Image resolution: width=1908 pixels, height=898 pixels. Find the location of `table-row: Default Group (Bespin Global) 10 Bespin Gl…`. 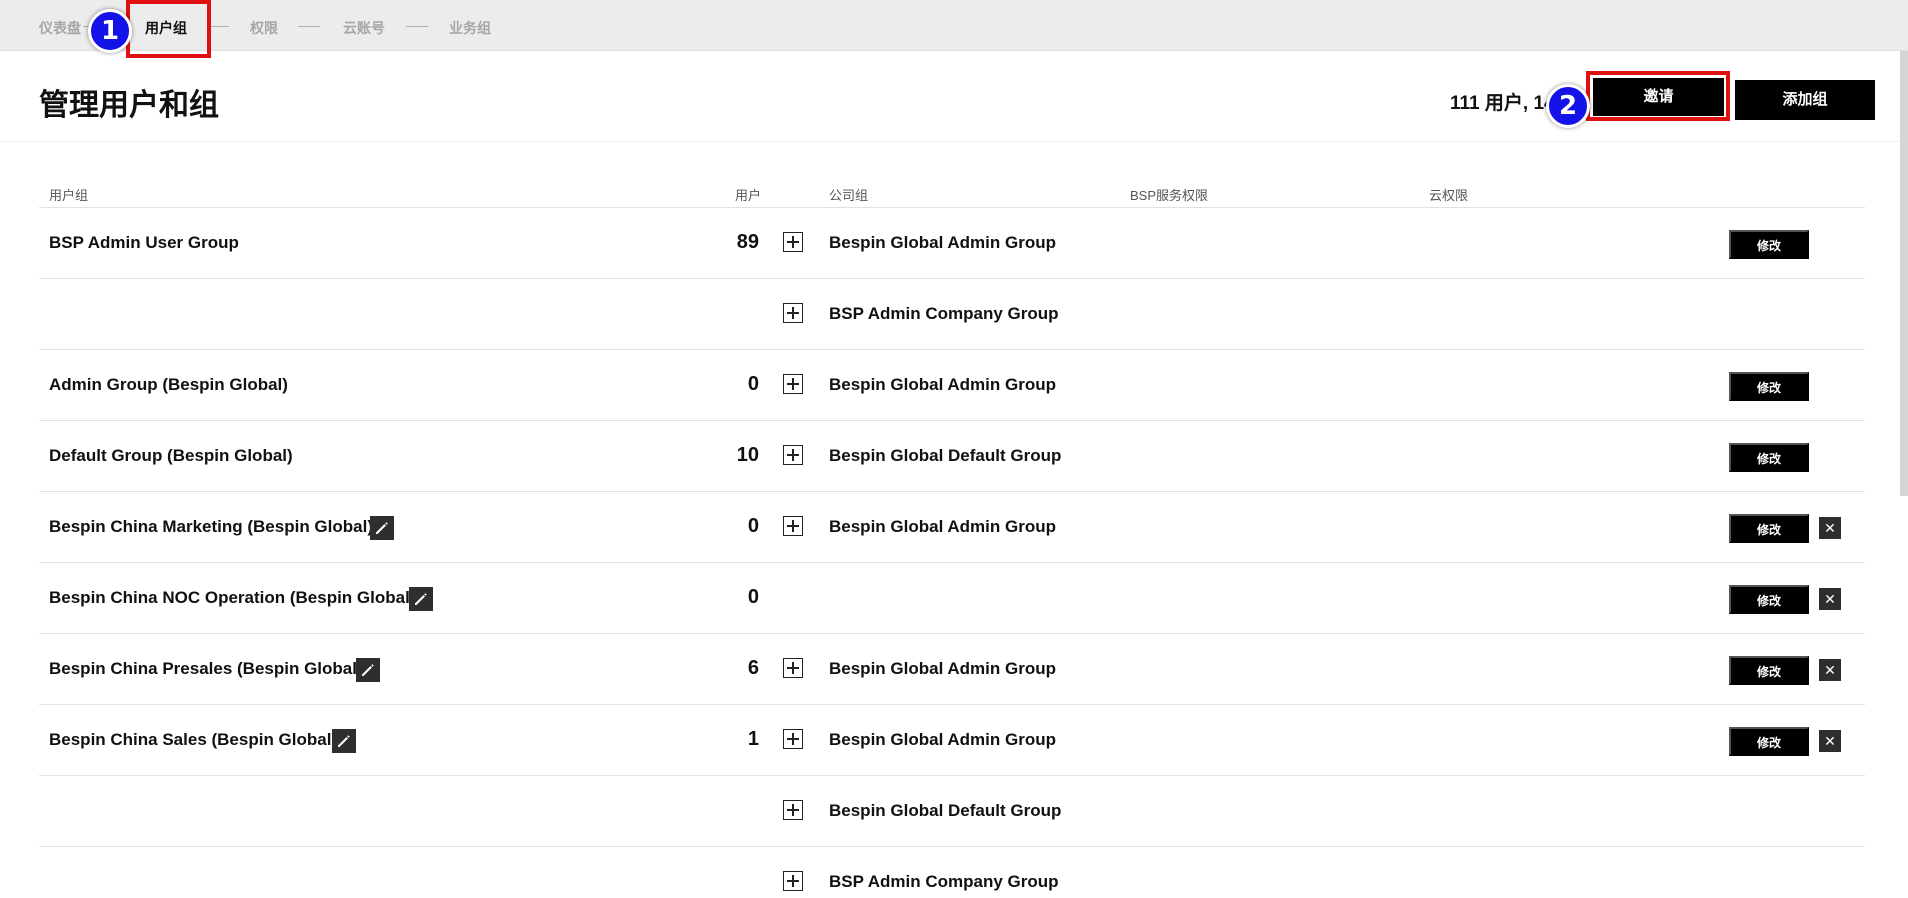

table-row: Default Group (Bespin Global) 10 Bespin Gl… is located at coordinates (952, 455).